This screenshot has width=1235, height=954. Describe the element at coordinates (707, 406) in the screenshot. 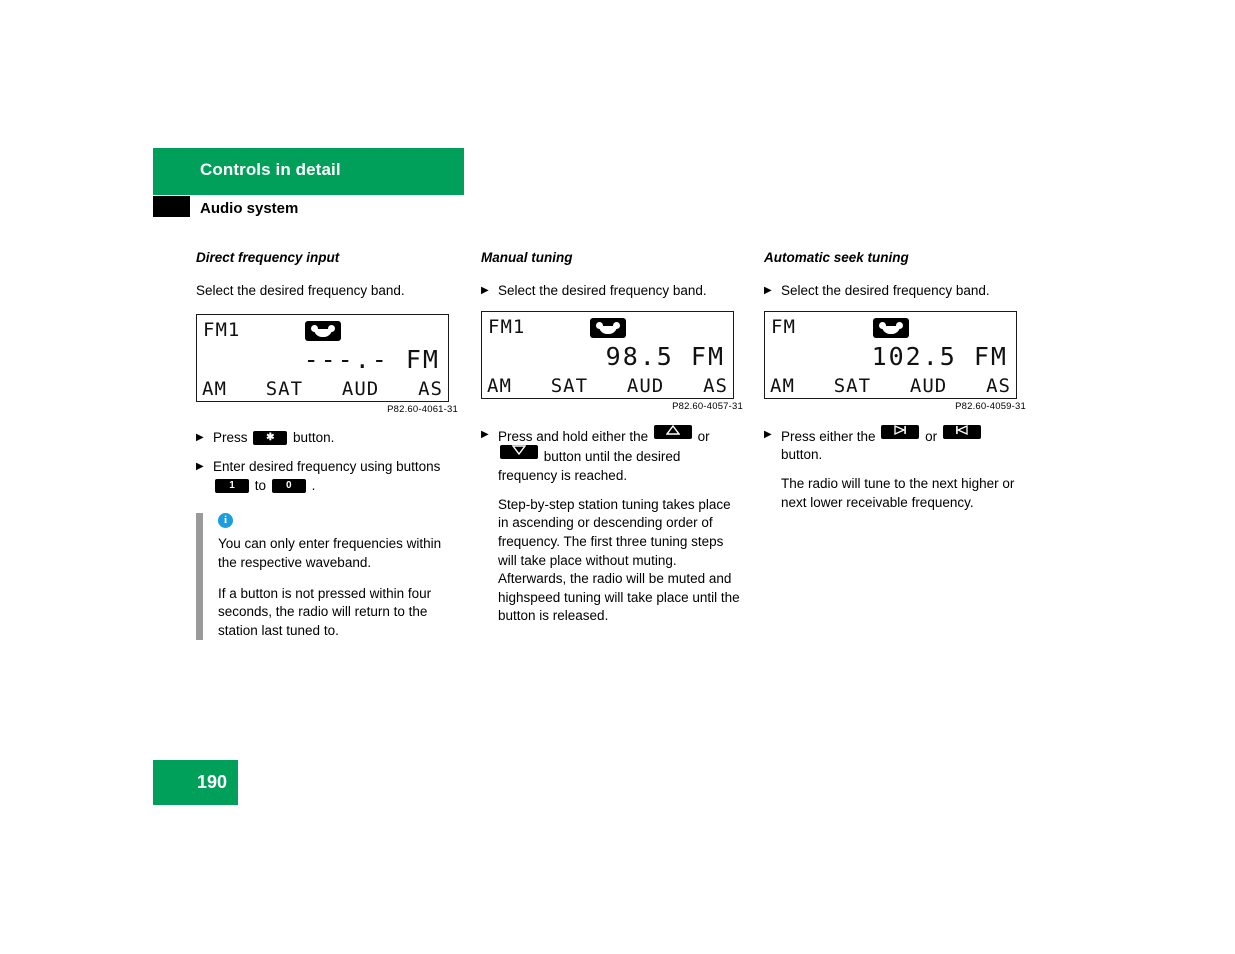

I see `figure-caption: P82.60-4057-31` at that location.